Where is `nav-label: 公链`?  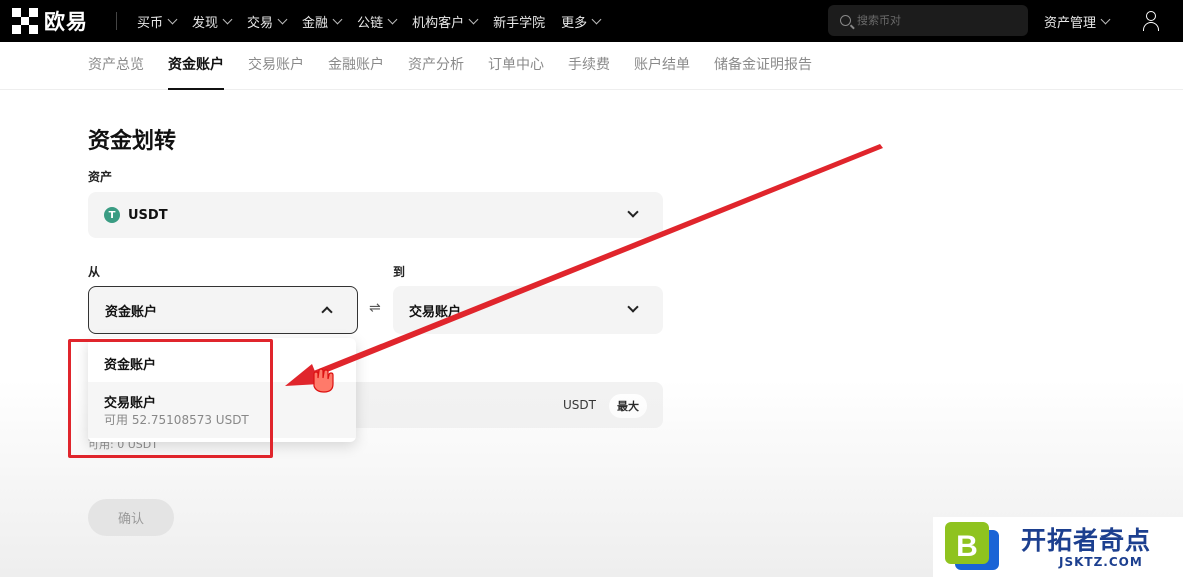
nav-label: 公链 is located at coordinates (370, 23).